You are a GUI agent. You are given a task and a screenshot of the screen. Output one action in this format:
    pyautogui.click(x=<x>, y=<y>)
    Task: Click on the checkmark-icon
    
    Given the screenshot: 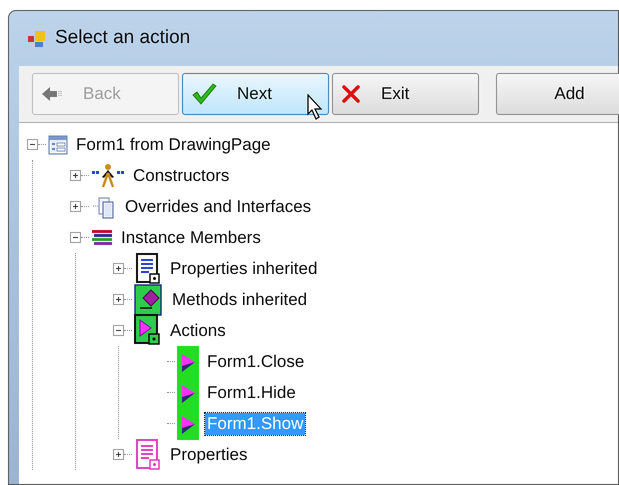 What is the action you would take?
    pyautogui.click(x=204, y=94)
    